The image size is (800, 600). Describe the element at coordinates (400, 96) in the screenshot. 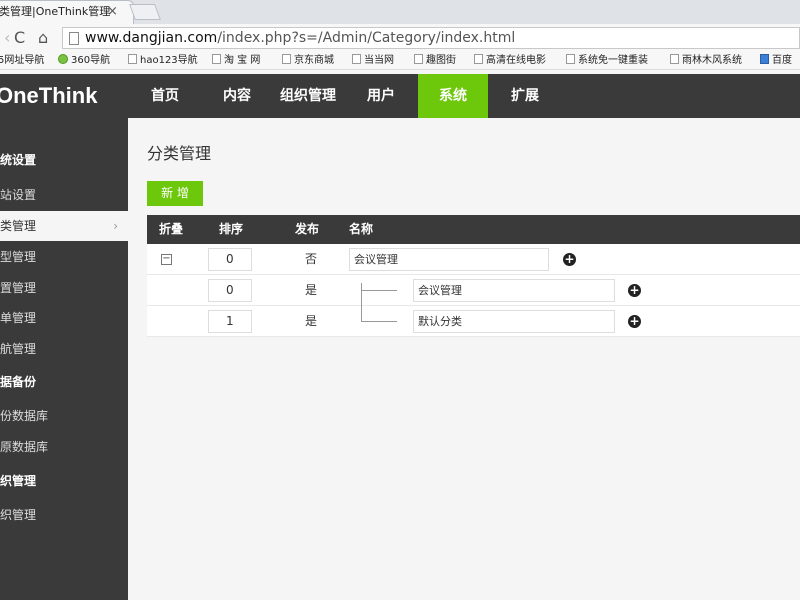

I see `app-header: OneThink 首页 内容 组织管理 用户 系统 扩展` at that location.